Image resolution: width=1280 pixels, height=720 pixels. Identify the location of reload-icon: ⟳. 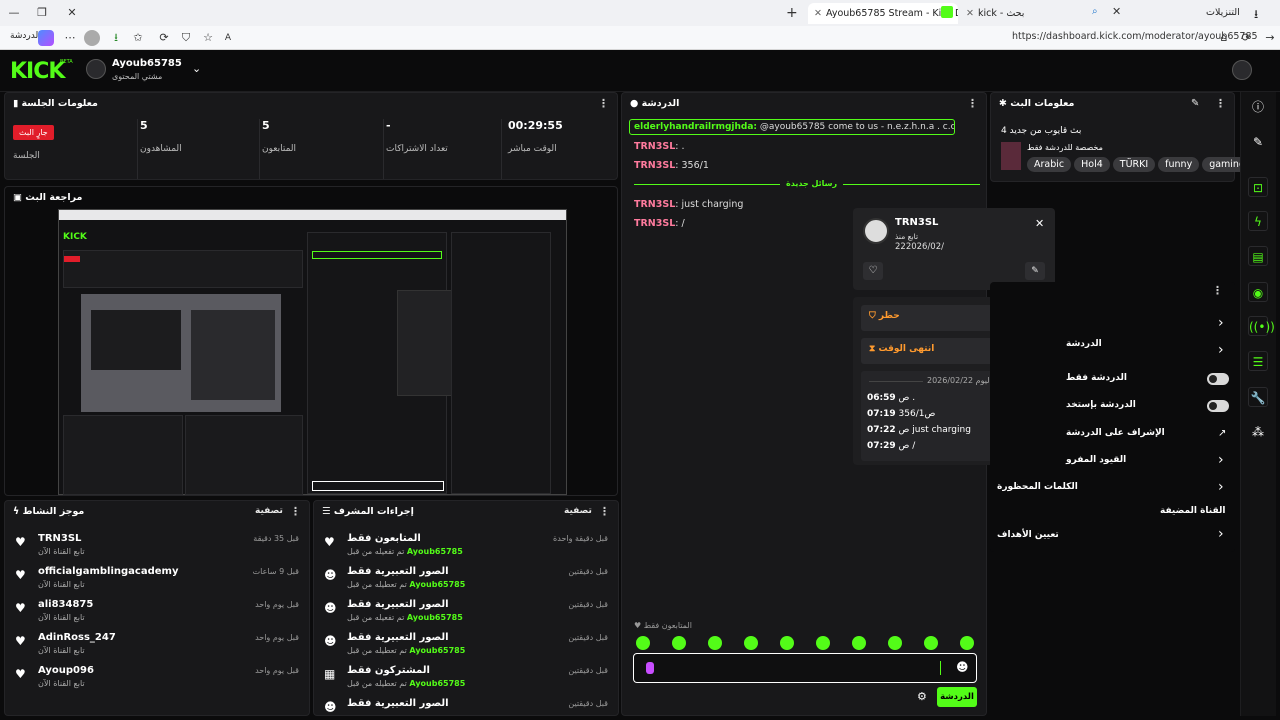
(1246, 38).